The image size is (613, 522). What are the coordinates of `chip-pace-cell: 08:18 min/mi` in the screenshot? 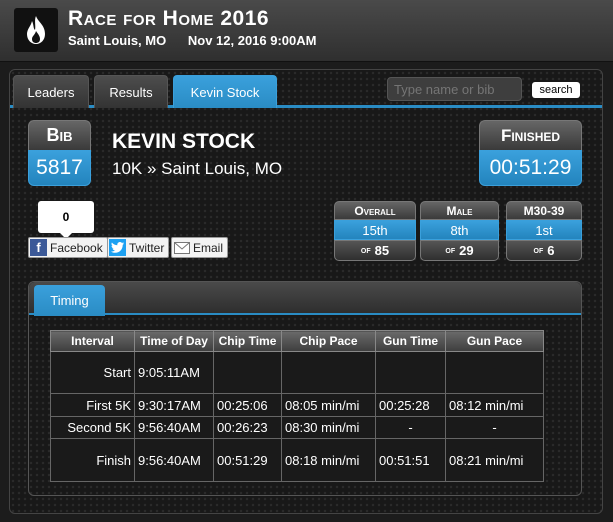 It's located at (328, 460).